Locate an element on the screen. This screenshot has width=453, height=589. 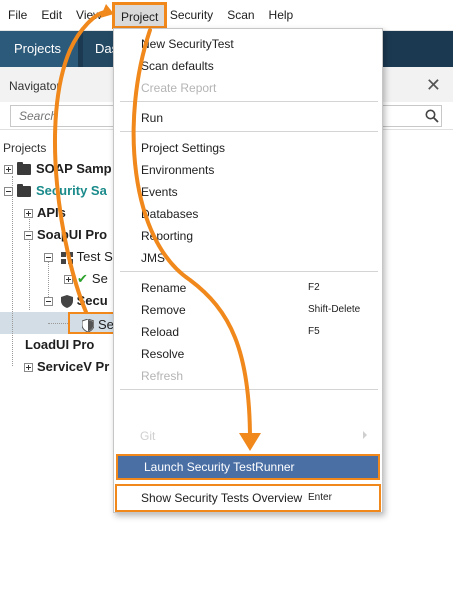
menu-item-show-security-tests-overview: Show Security Tests Overview Enter is located at coordinates (248, 498).